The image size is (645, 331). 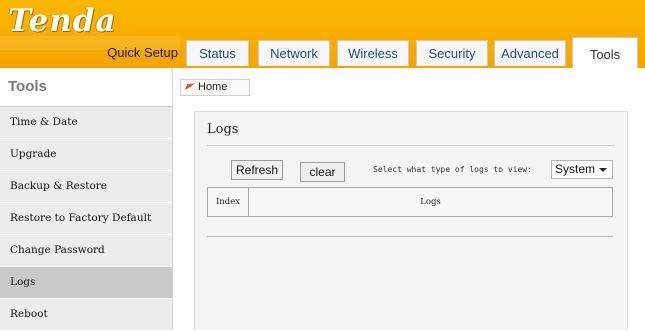 I want to click on tab-status: Status, so click(x=217, y=53).